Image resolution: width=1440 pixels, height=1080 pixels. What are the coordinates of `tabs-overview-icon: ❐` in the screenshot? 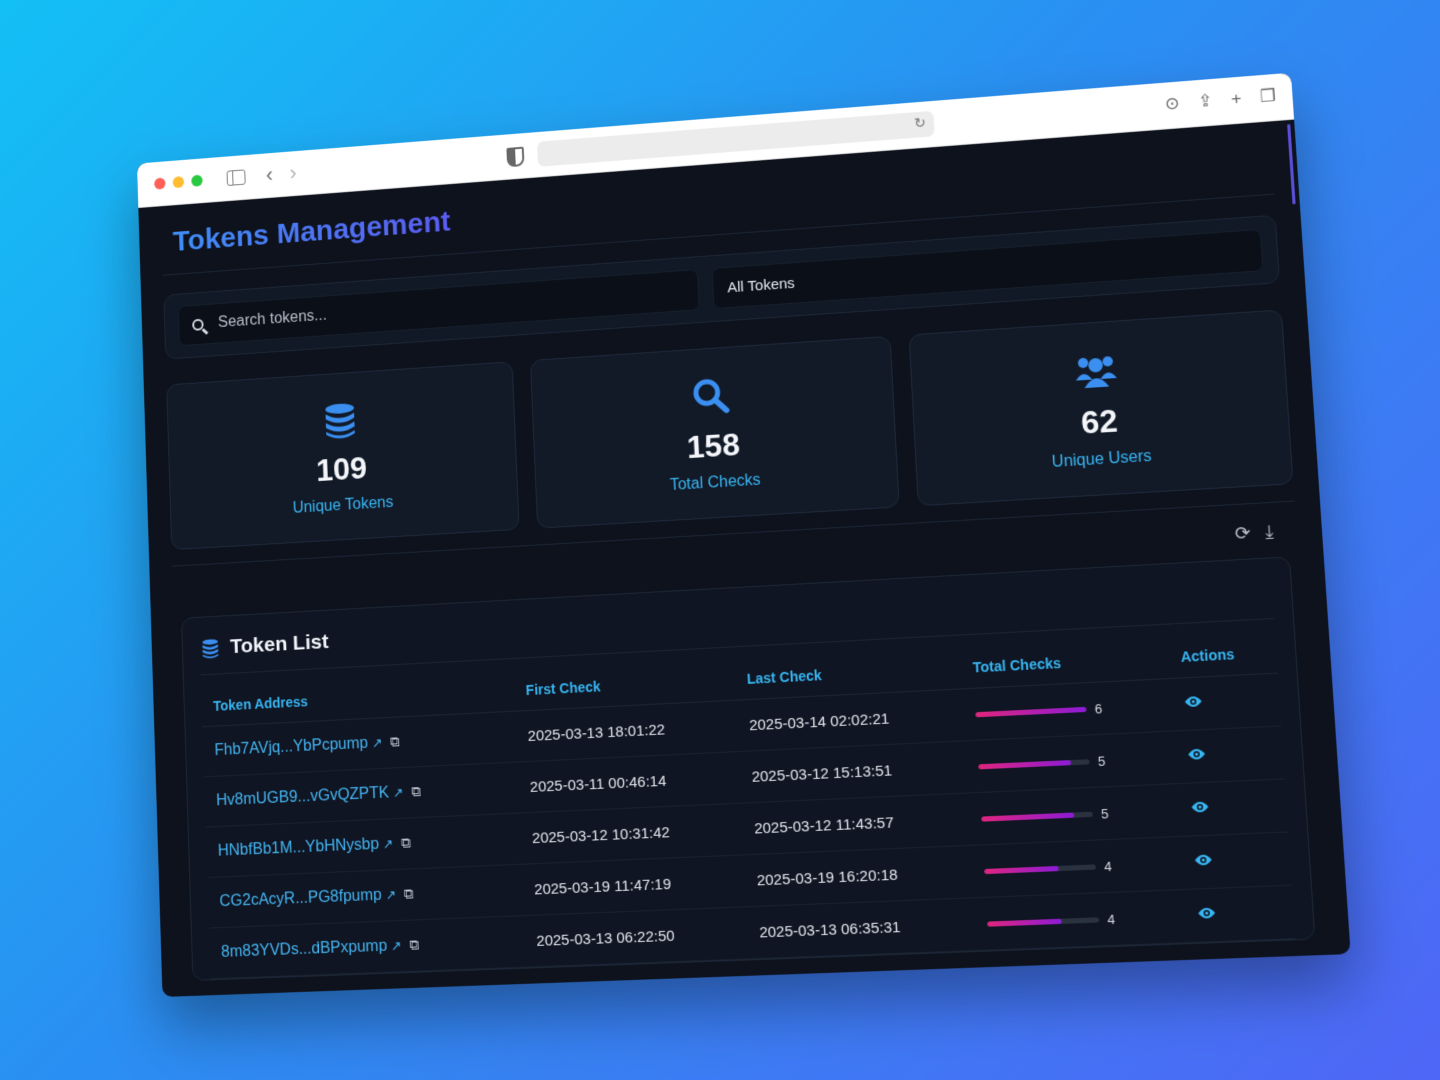 It's located at (1267, 96).